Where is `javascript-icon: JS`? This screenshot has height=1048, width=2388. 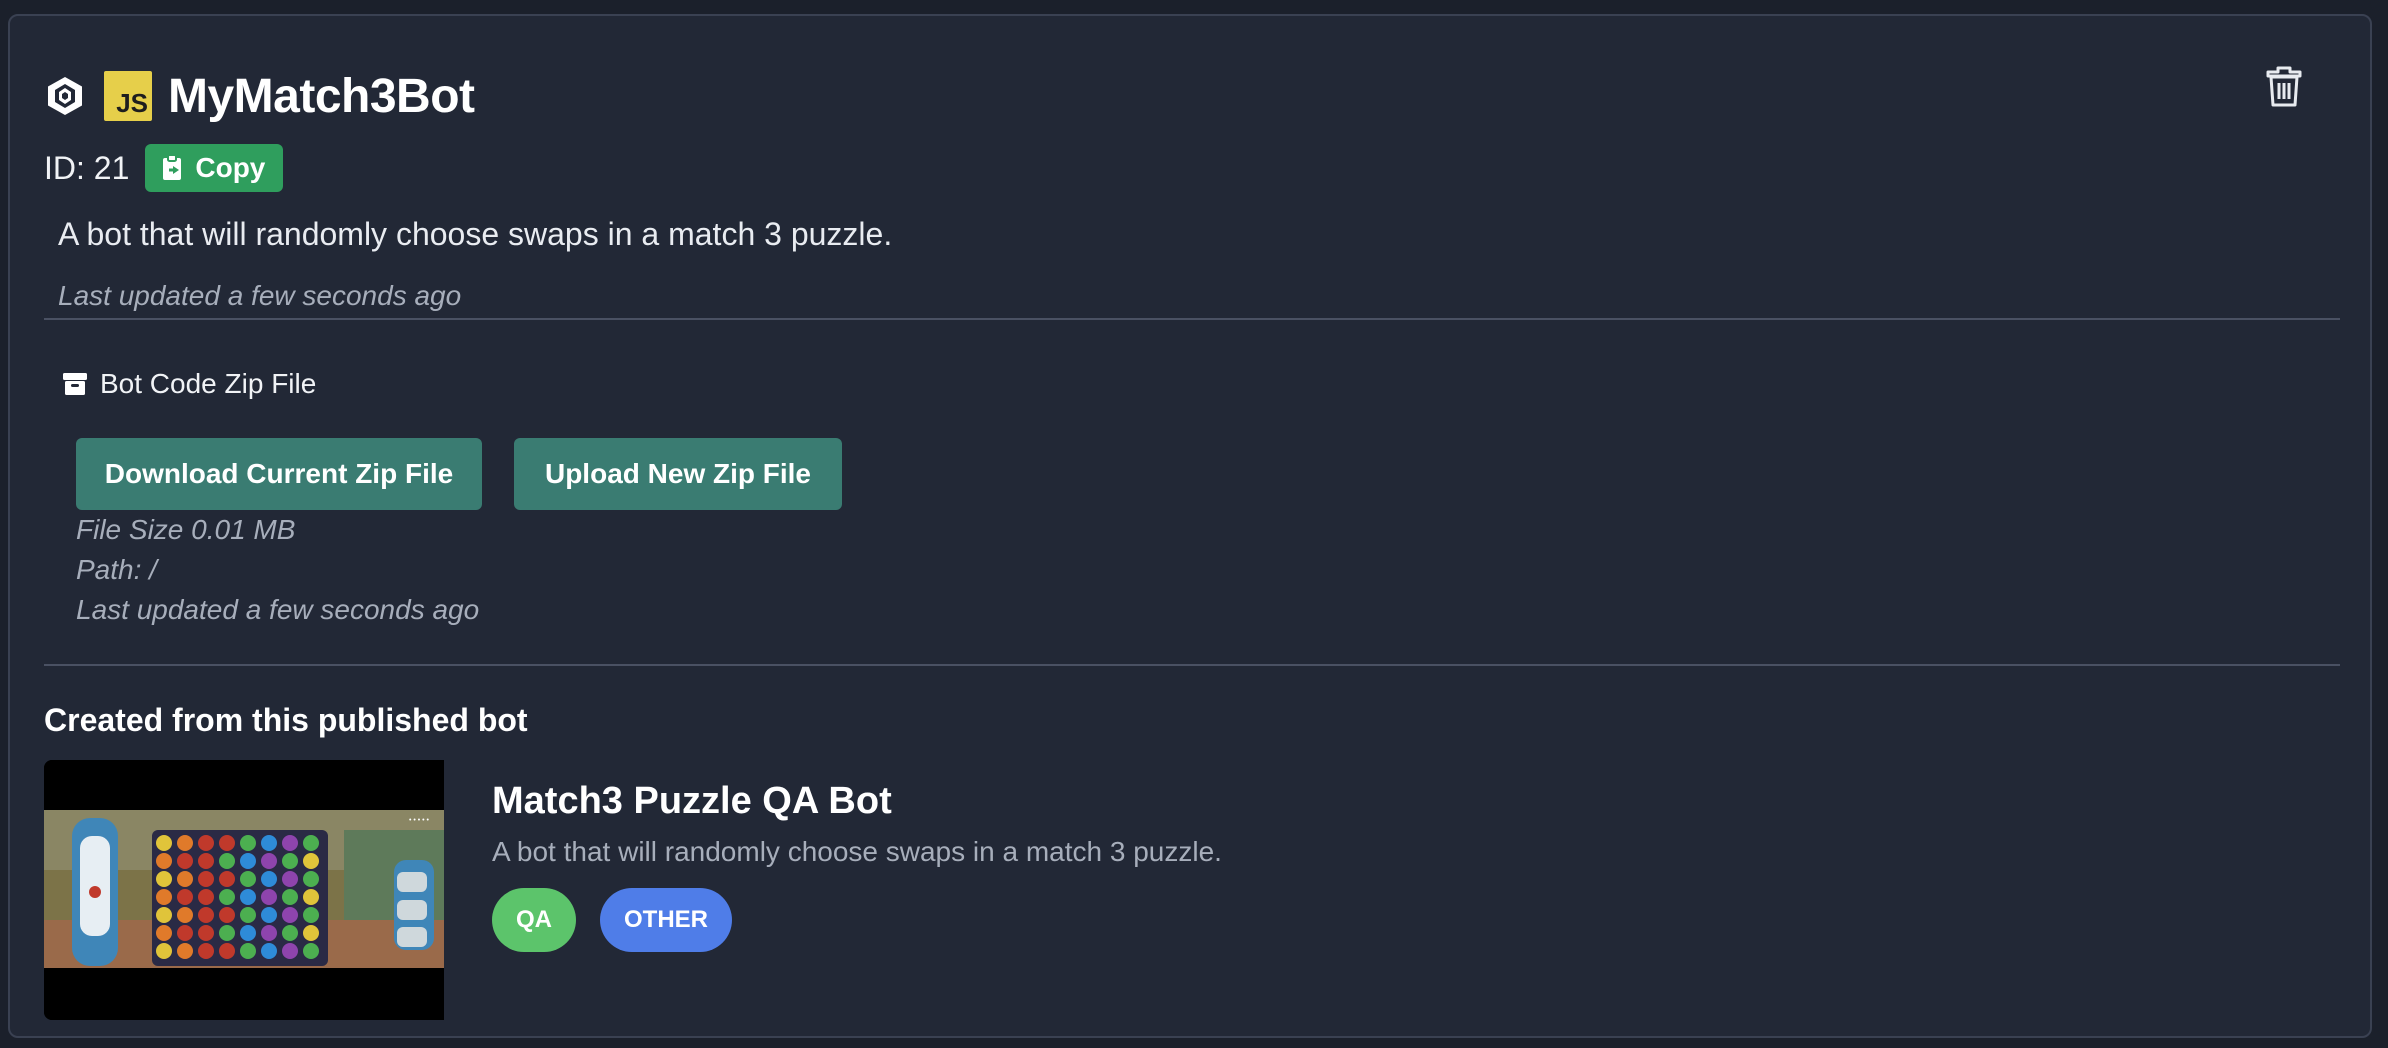
javascript-icon: JS is located at coordinates (128, 96).